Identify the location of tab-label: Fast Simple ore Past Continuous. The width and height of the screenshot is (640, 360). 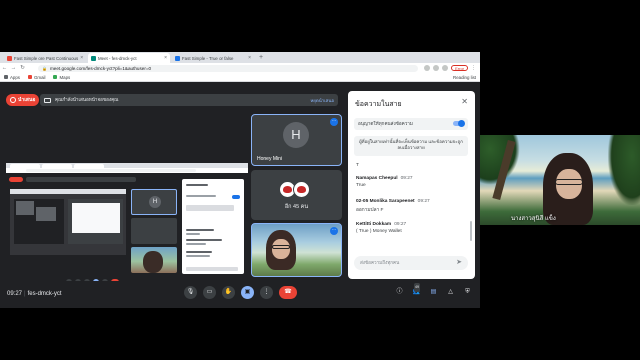
(46, 58).